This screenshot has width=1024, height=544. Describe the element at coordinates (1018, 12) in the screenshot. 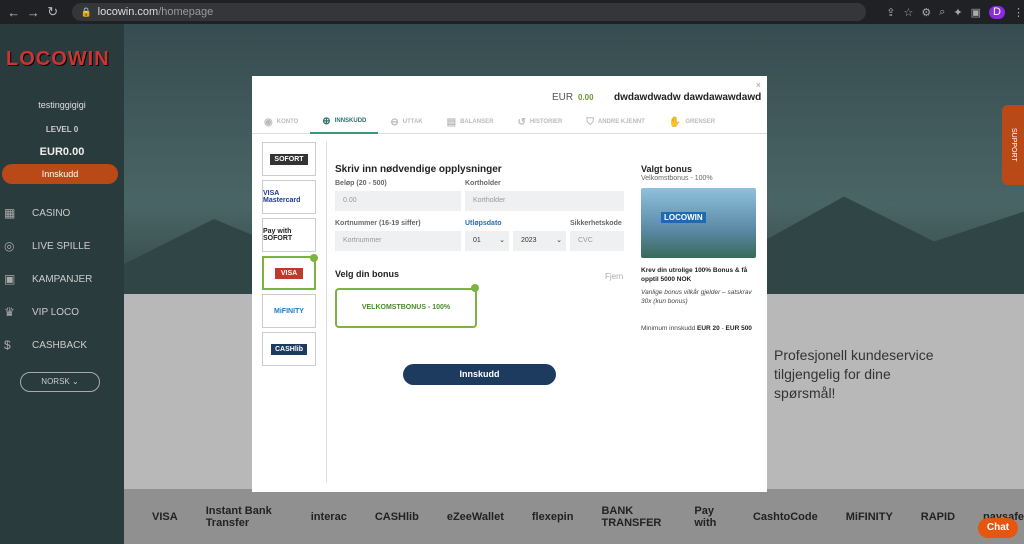

I see `menu-icon: ⋮` at that location.